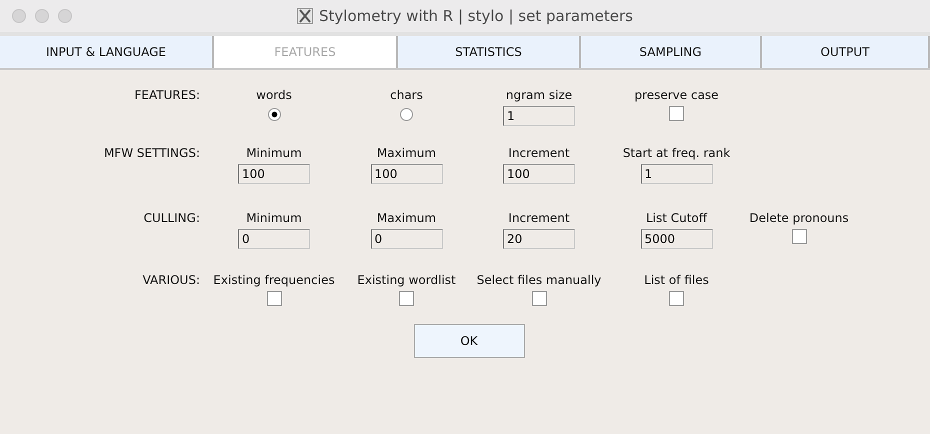 The width and height of the screenshot is (930, 434). I want to click on tab: OUTPUT, so click(846, 52).